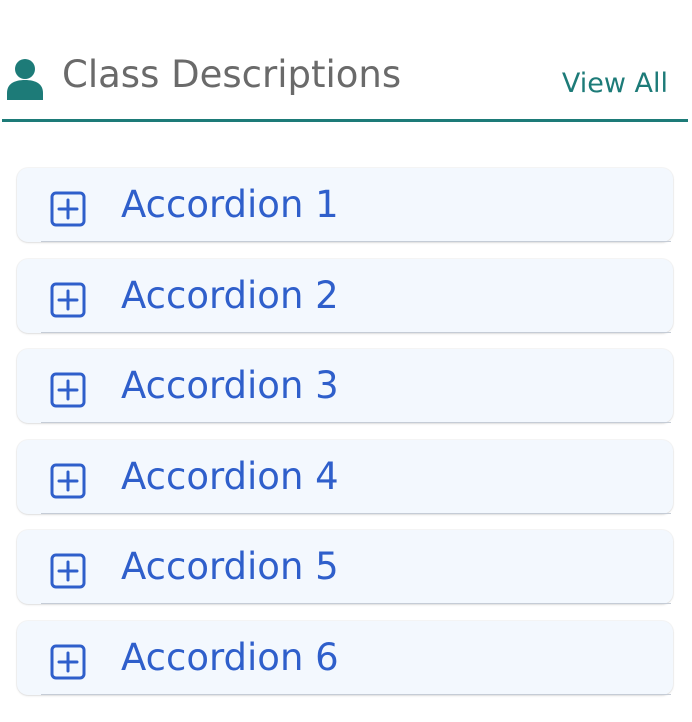  What do you see at coordinates (345, 295) in the screenshot?
I see `accordion-item-2: Accordion 2` at bounding box center [345, 295].